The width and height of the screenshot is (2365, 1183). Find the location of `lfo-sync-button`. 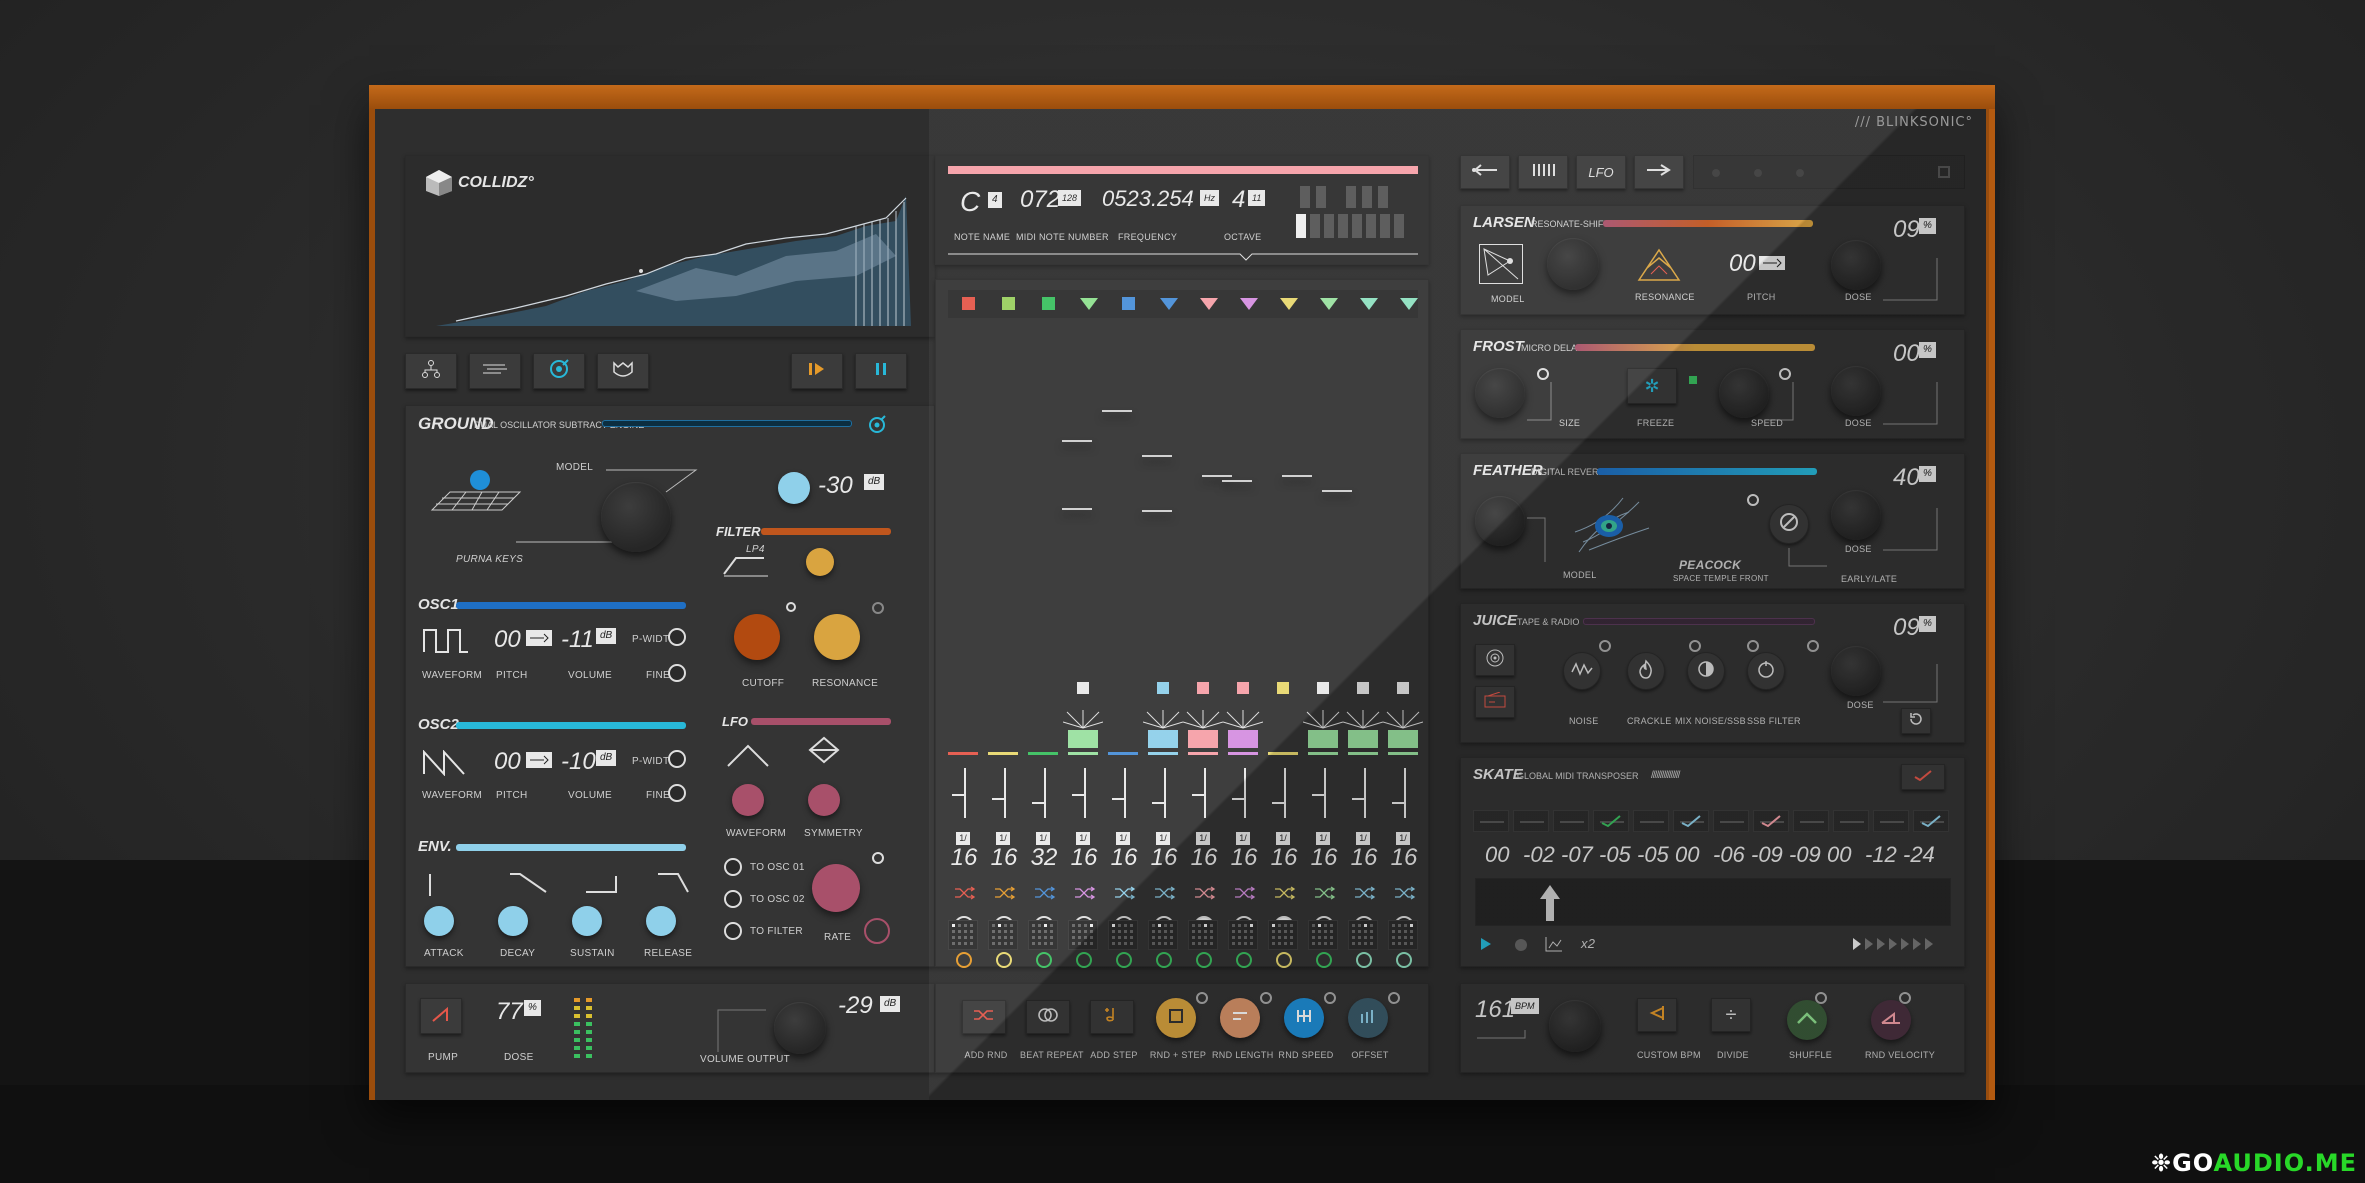

lfo-sync-button is located at coordinates (877, 931).